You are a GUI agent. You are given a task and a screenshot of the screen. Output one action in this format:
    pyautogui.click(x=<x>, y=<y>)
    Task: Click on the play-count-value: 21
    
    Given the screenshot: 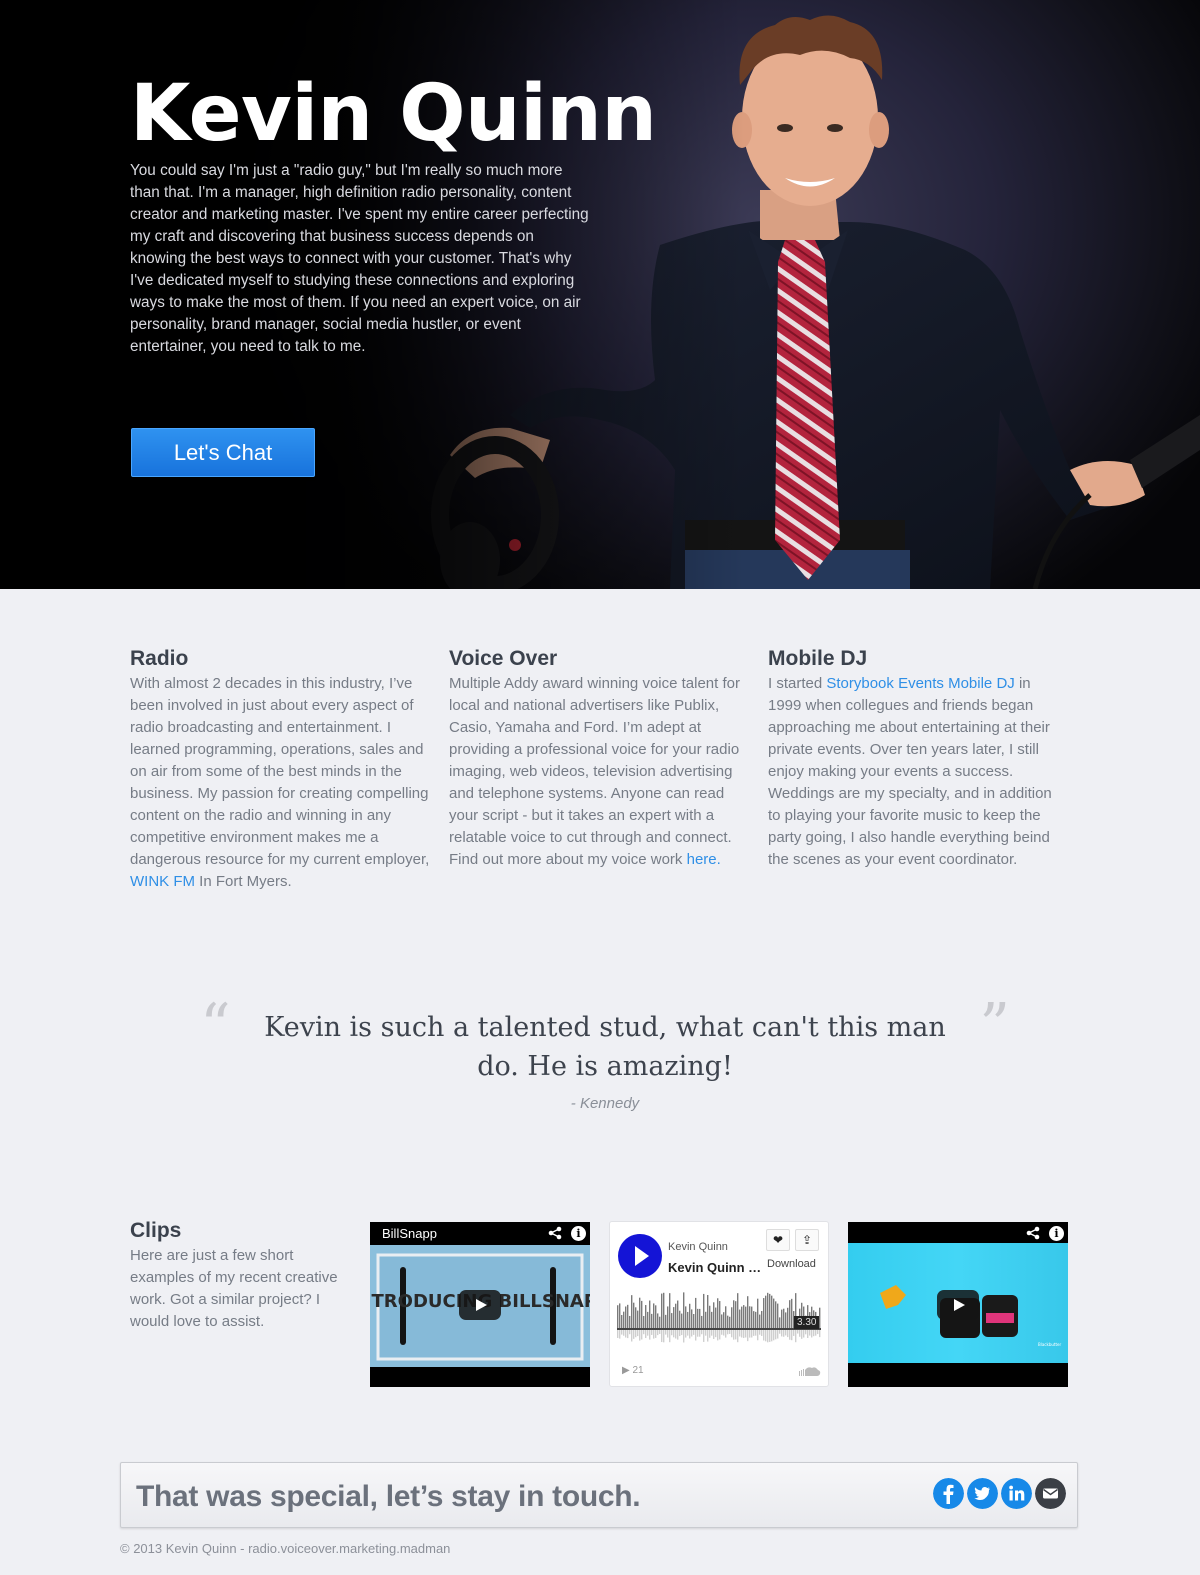 What is the action you would take?
    pyautogui.click(x=638, y=1370)
    